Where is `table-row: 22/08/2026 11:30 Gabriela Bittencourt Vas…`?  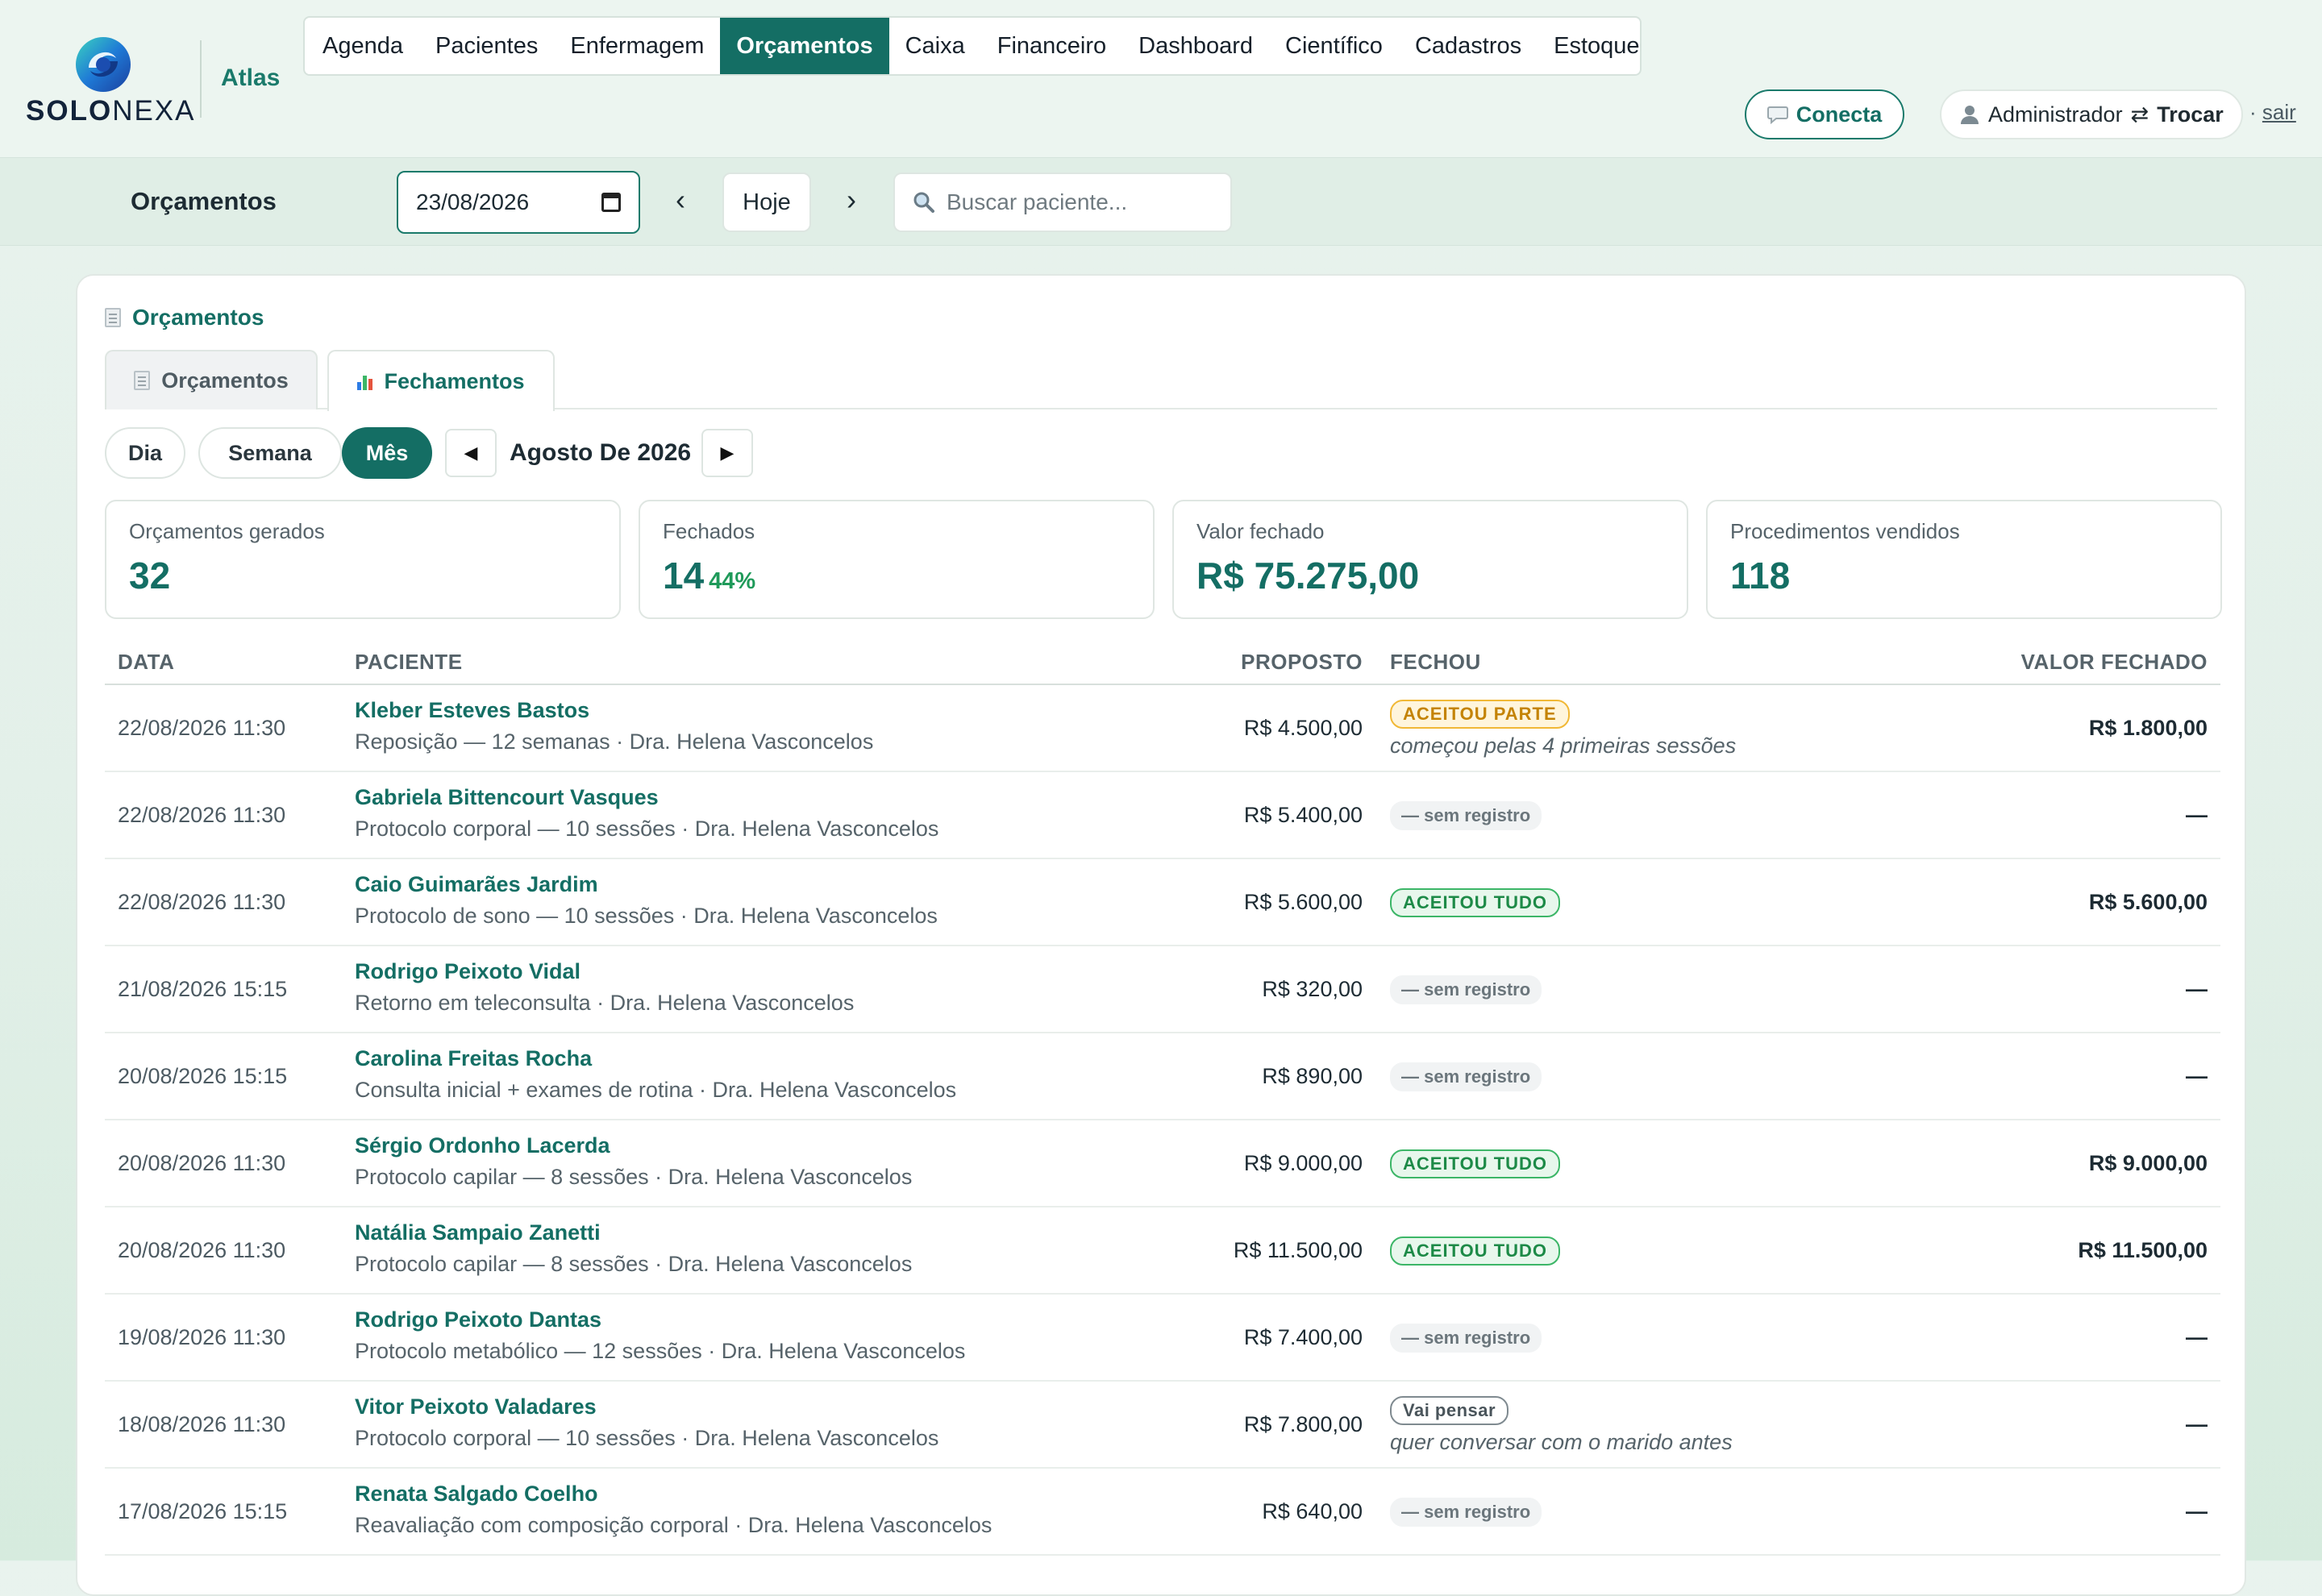
table-row: 22/08/2026 11:30 Gabriela Bittencourt Vas… is located at coordinates (1162, 815).